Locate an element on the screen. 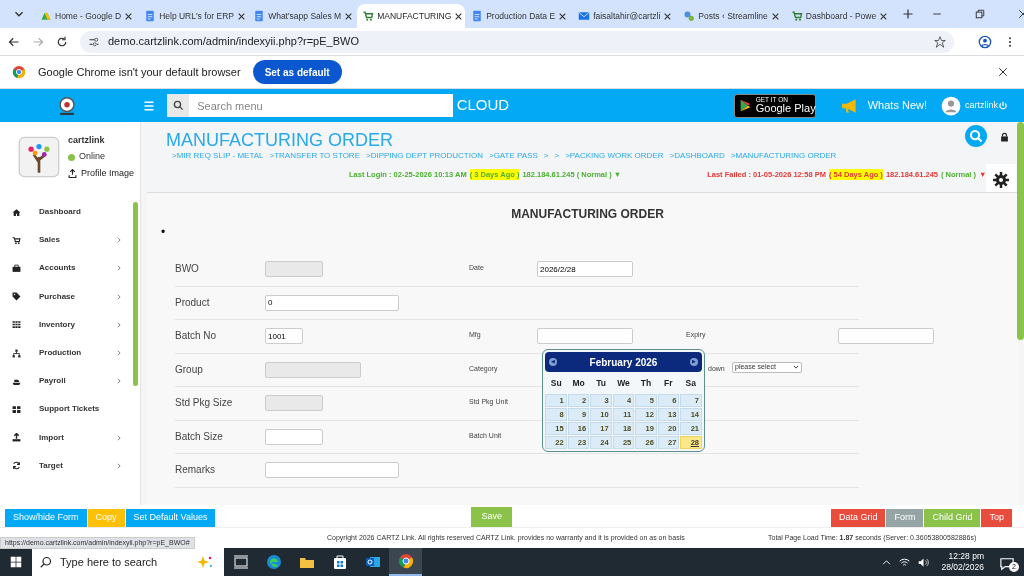  sidebar-label: Import is located at coordinates (52, 437).